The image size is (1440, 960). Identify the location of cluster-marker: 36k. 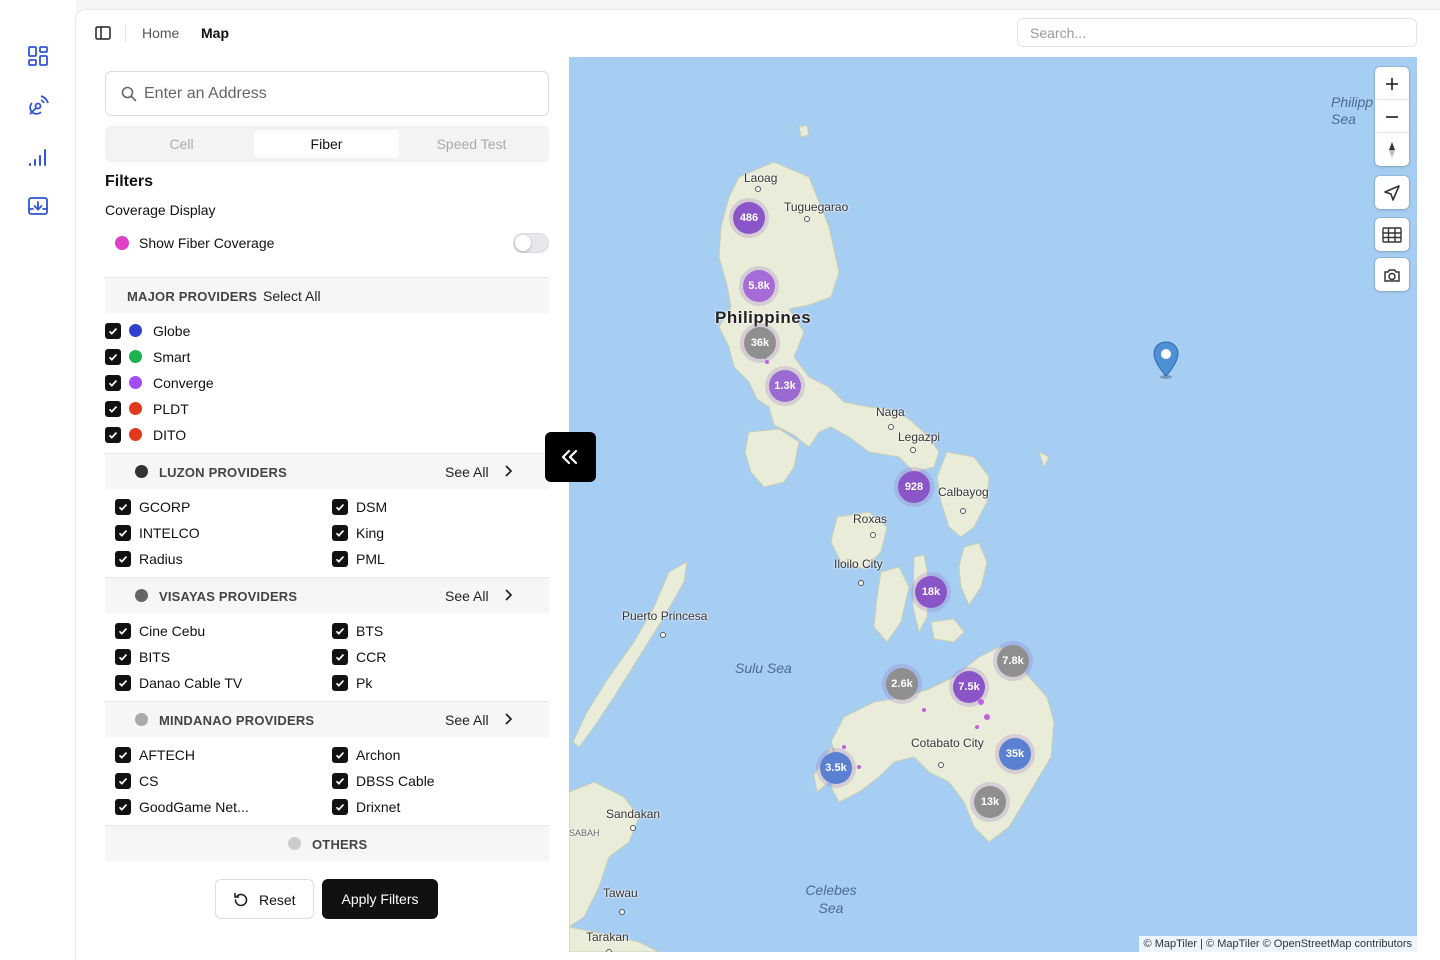
(760, 343).